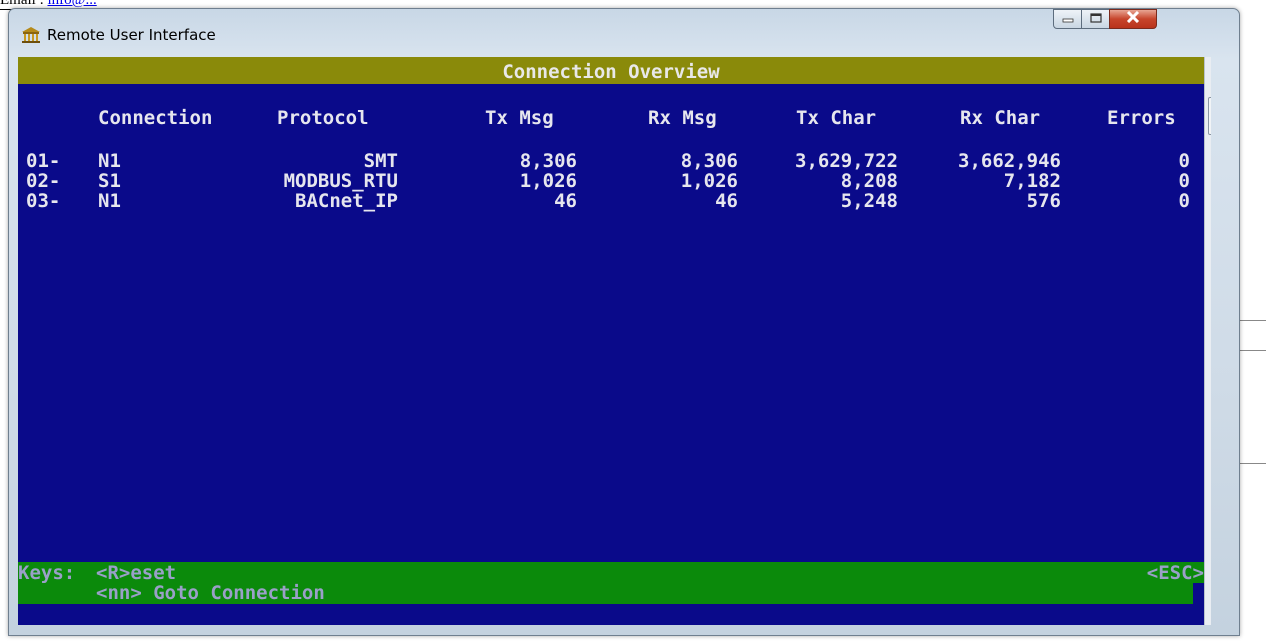 This screenshot has height=641, width=1266. I want to click on vertical-scrollbar: ▲ ▼, so click(1207, 341).